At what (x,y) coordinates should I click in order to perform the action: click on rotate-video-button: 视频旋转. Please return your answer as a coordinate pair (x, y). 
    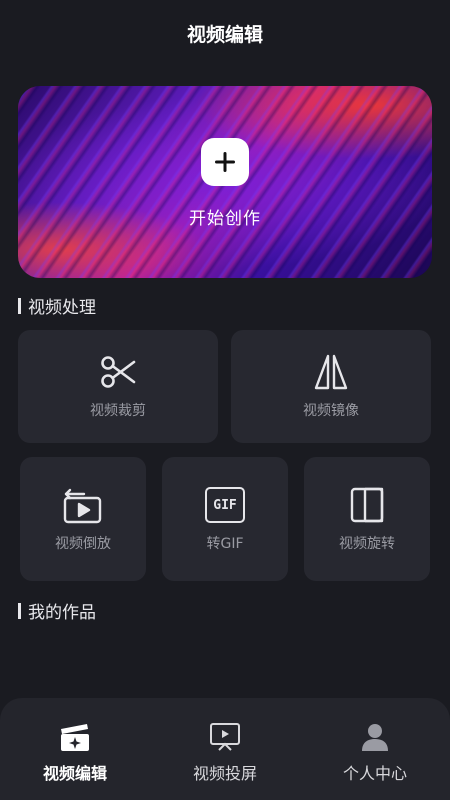
    Looking at the image, I should click on (367, 519).